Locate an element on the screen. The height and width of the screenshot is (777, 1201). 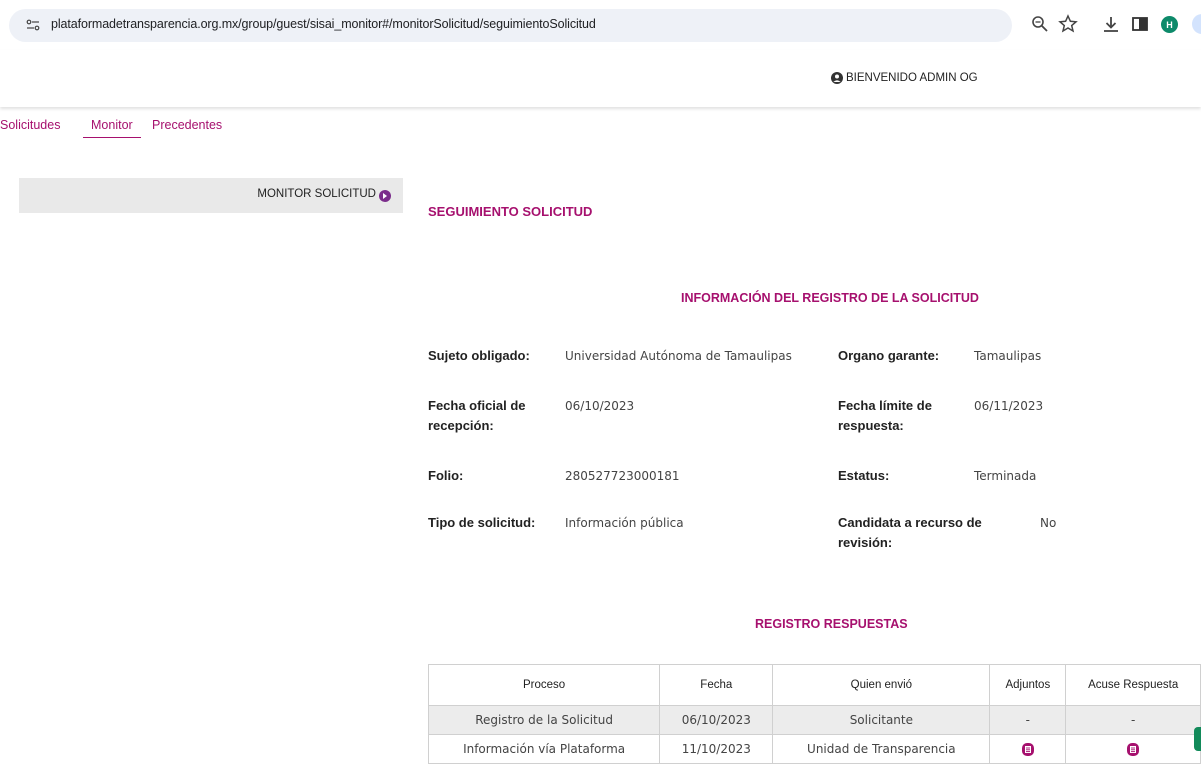
sujeto-obligado-value: Universidad Autónoma de Tamaulipas is located at coordinates (678, 356).